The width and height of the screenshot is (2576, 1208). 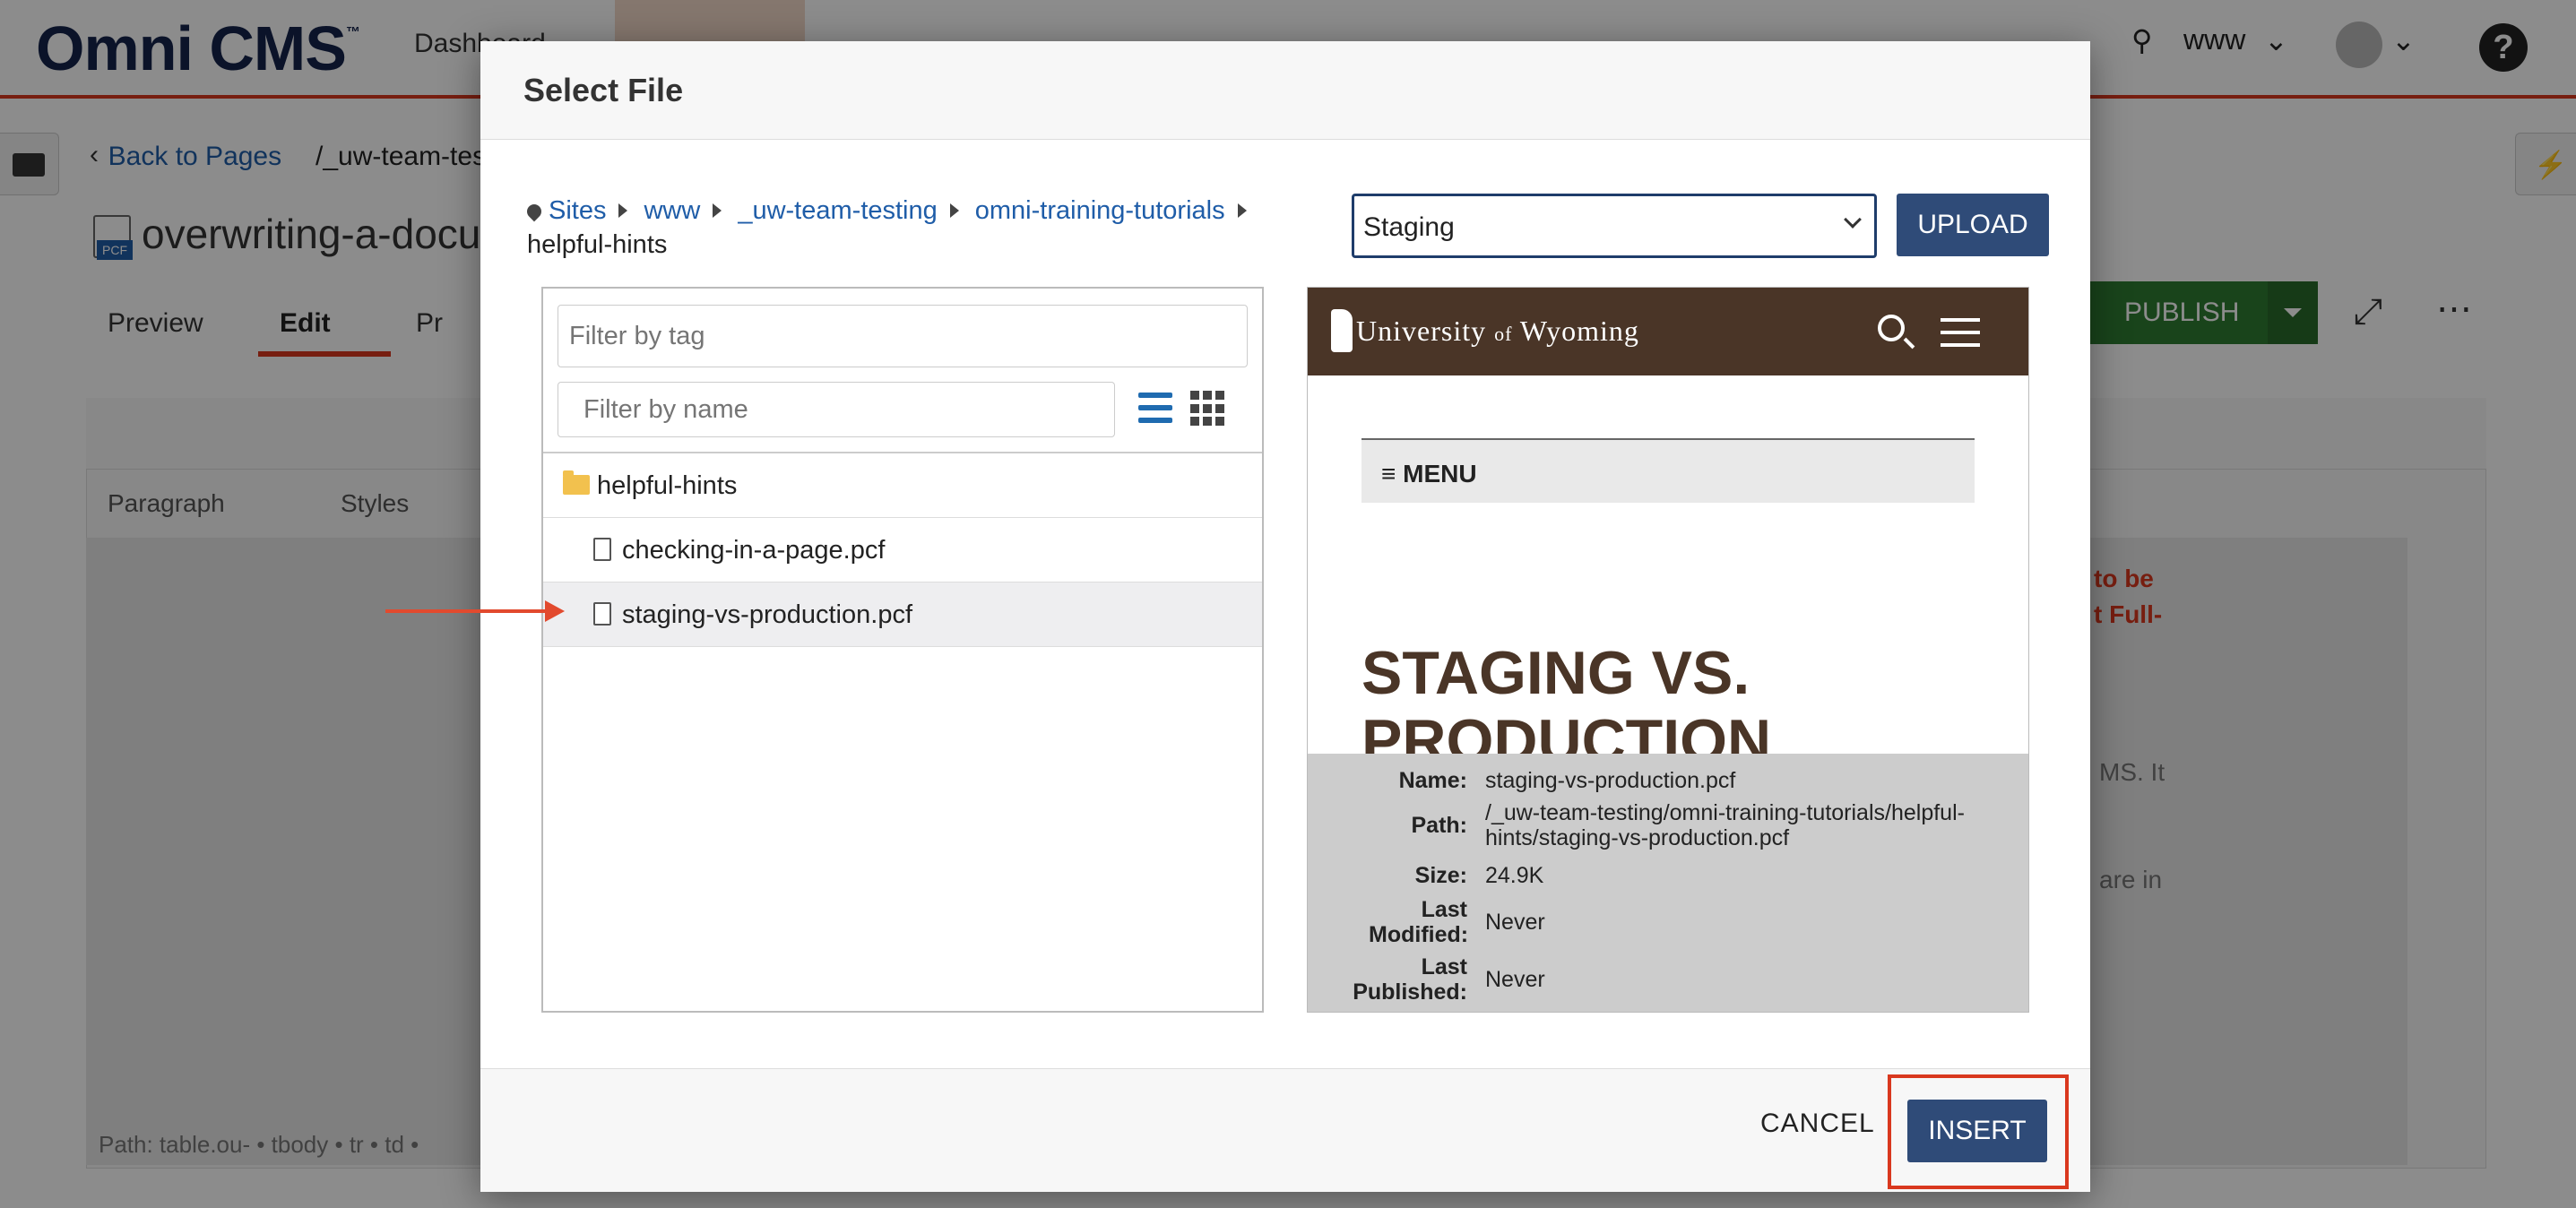 What do you see at coordinates (1285, 90) in the screenshot?
I see `dialog-header: Select File` at bounding box center [1285, 90].